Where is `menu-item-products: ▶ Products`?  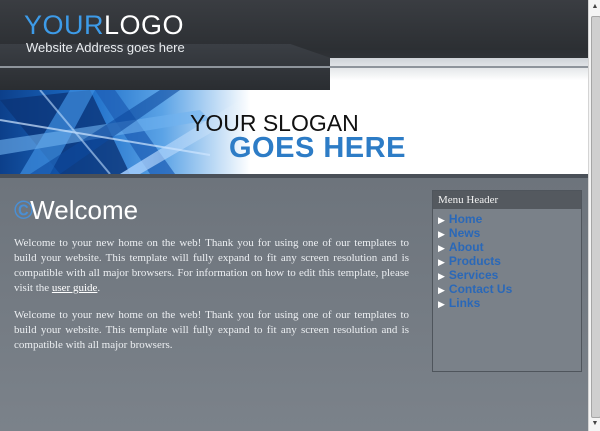 menu-item-products: ▶ Products is located at coordinates (509, 261).